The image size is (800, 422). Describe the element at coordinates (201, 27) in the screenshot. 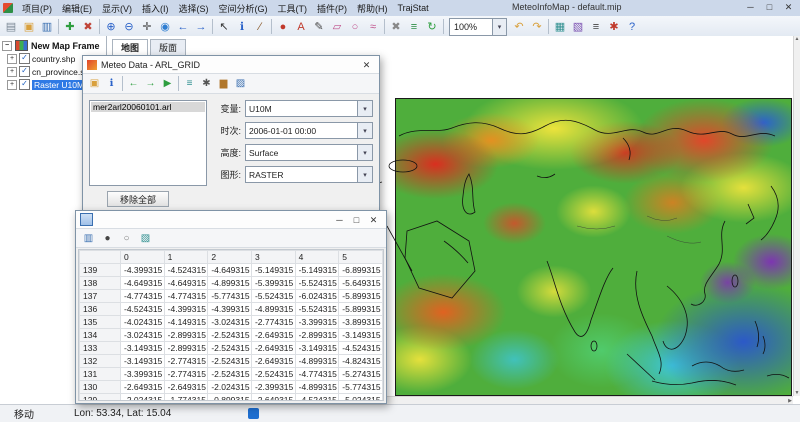

I see `zoom-next-icon: →` at that location.